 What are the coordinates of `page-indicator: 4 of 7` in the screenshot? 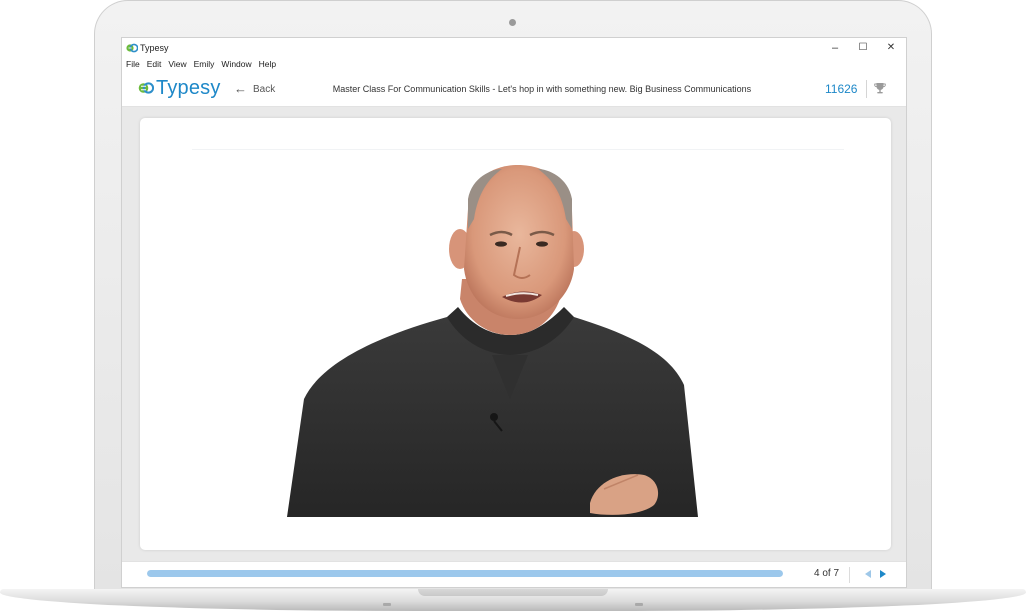 It's located at (827, 573).